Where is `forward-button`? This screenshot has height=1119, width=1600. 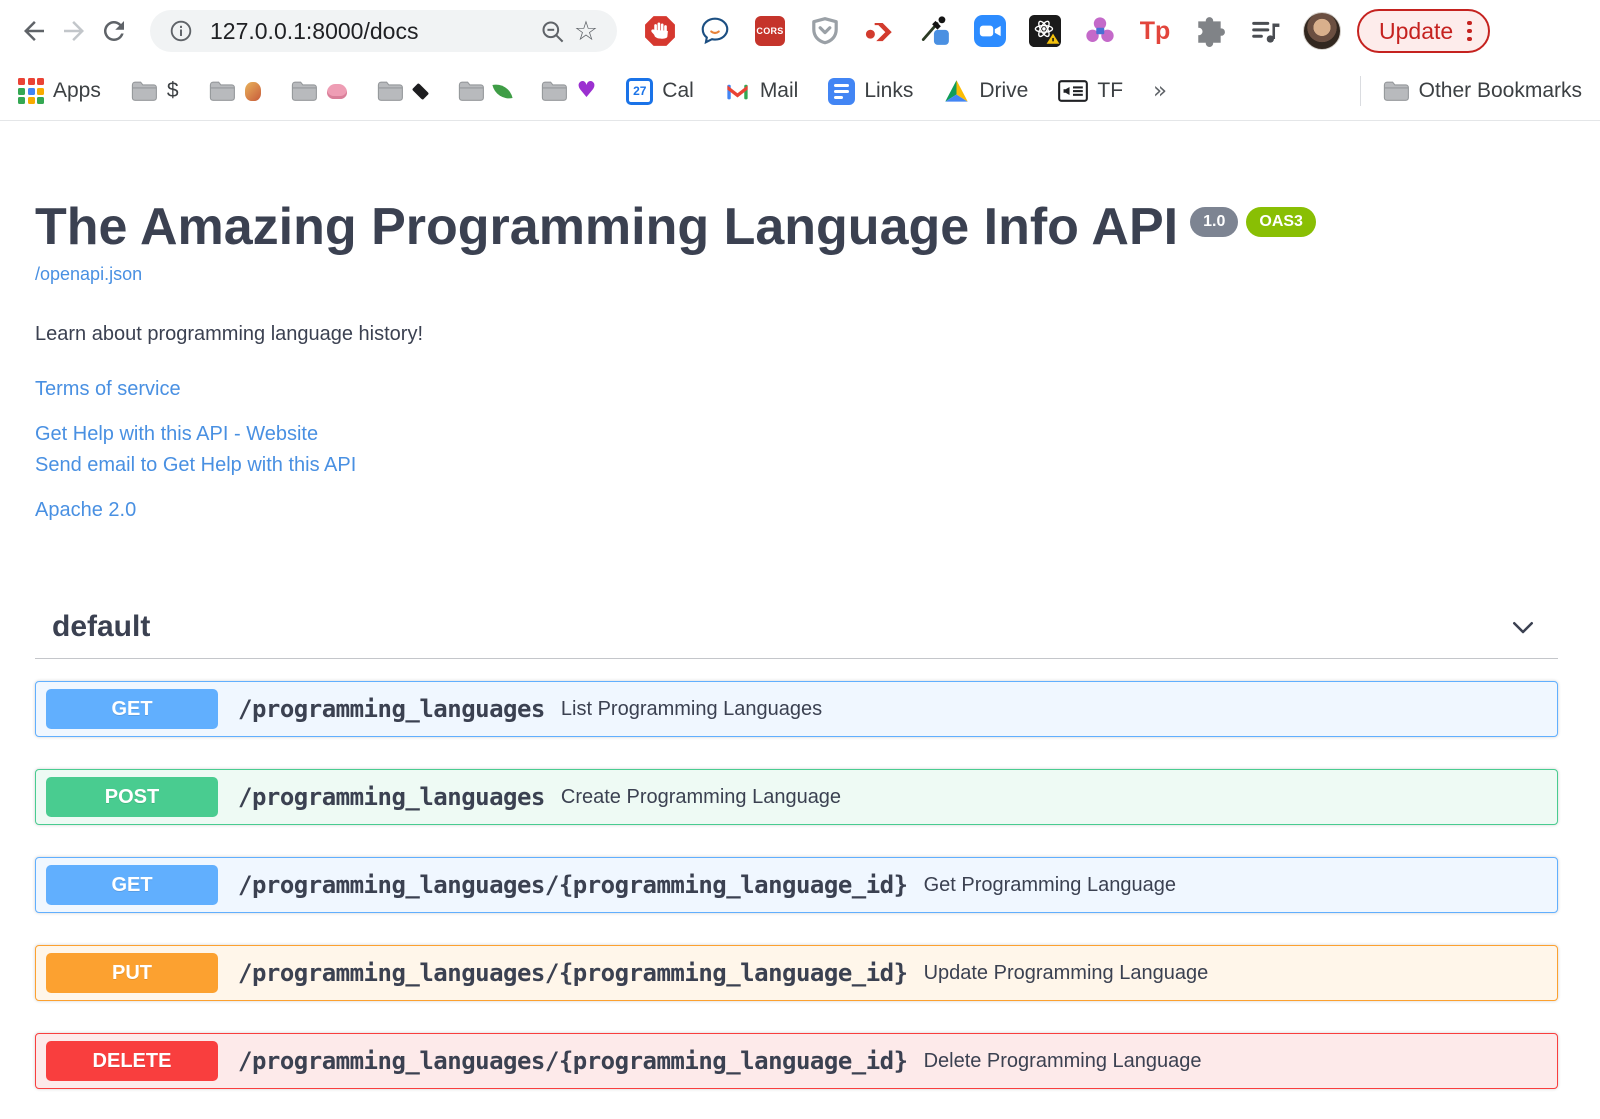
forward-button is located at coordinates (74, 31).